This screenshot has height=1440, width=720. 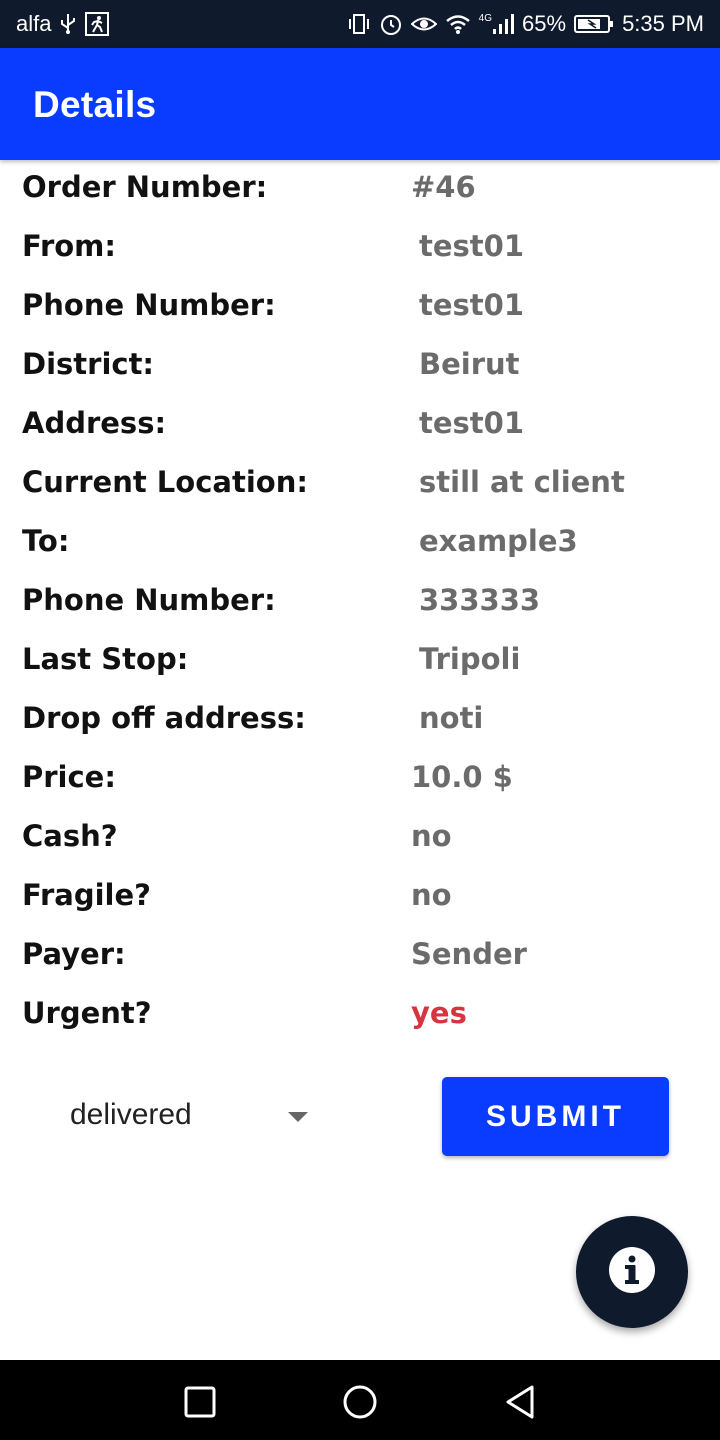 I want to click on detail-value: Sender, so click(x=469, y=954).